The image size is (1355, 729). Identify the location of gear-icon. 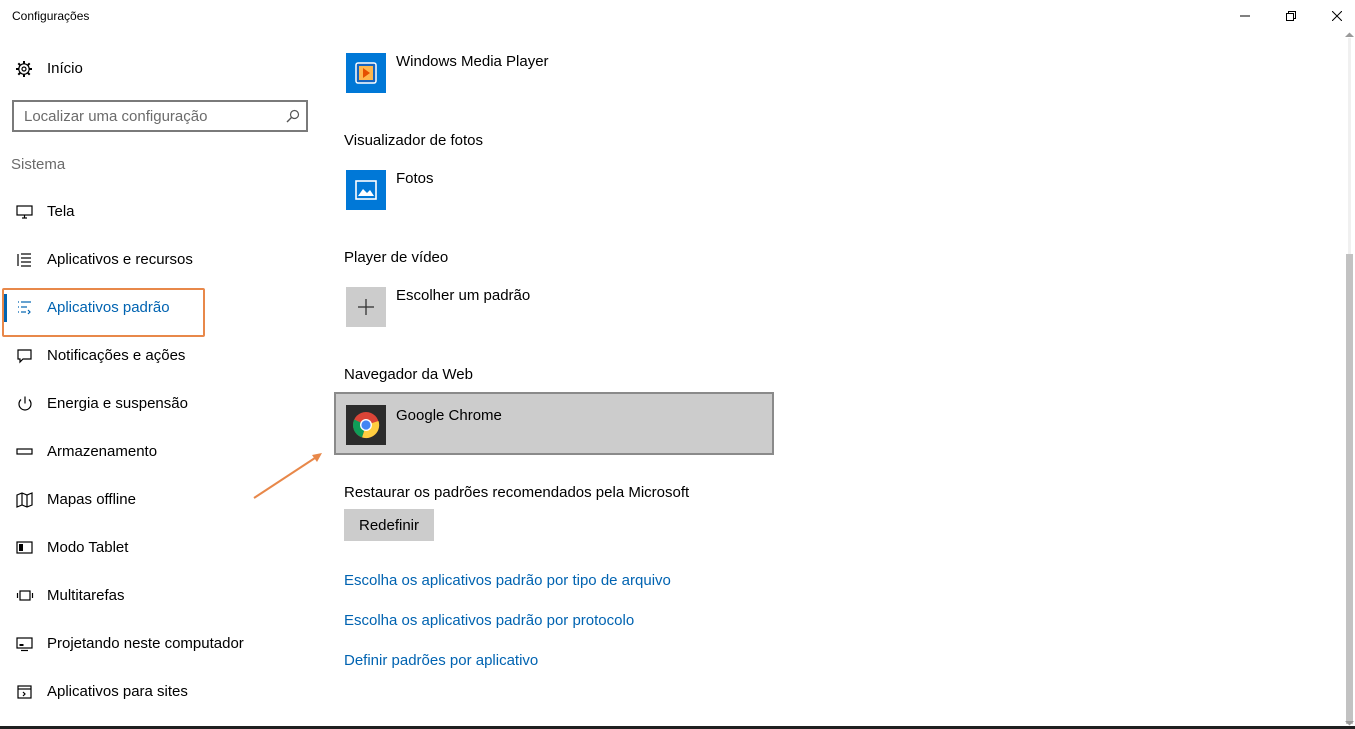
(24, 69).